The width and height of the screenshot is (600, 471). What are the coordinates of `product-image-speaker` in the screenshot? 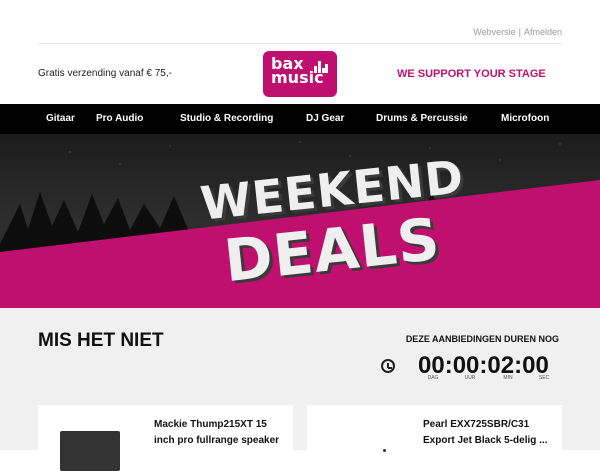 It's located at (90, 451).